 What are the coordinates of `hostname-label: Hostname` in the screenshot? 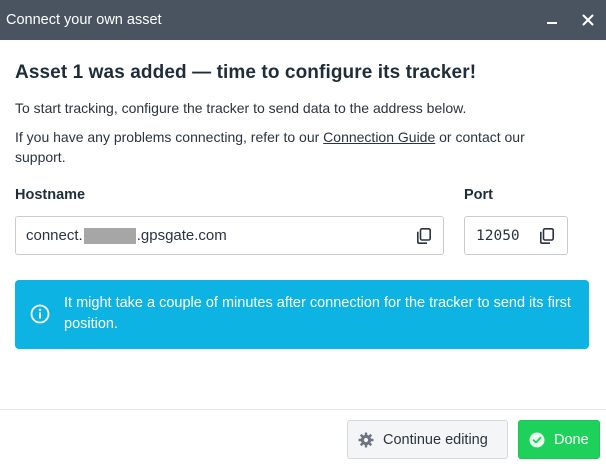 It's located at (50, 195).